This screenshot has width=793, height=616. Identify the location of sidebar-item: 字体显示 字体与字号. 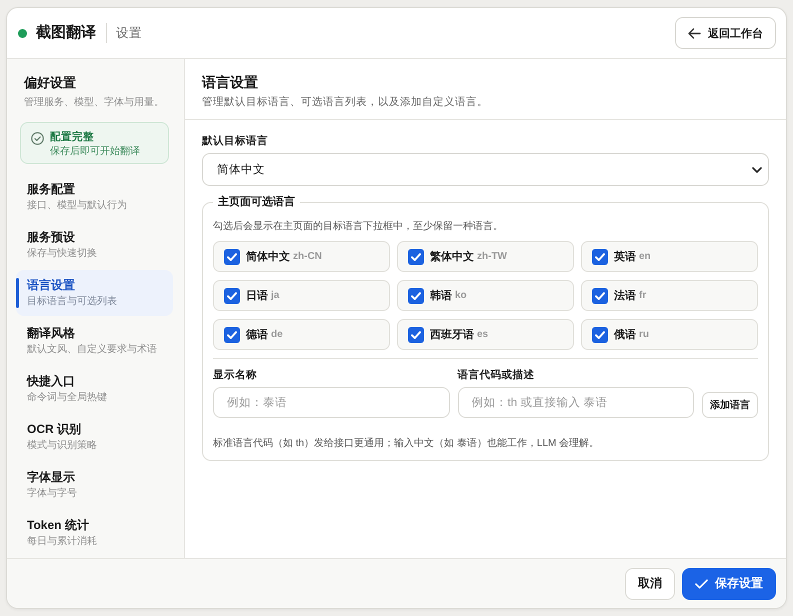
(94, 485).